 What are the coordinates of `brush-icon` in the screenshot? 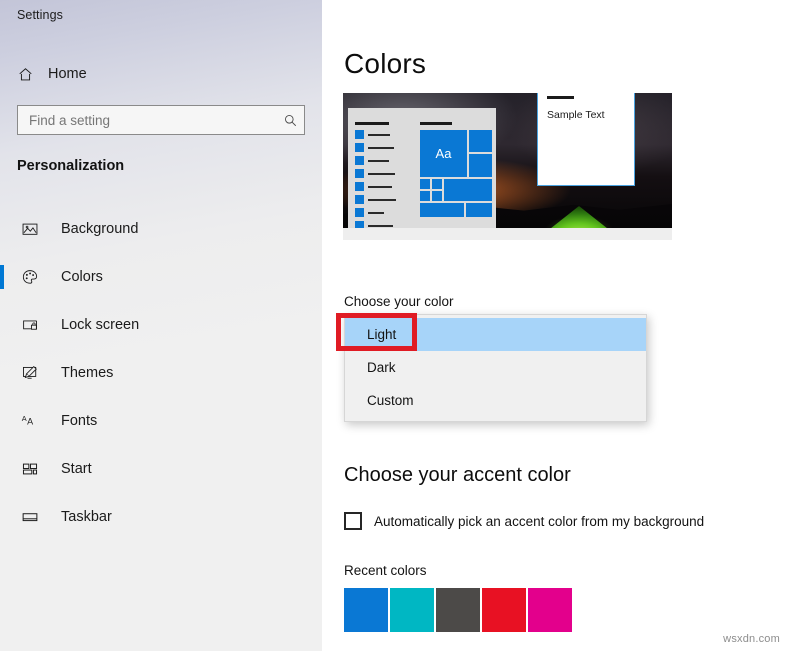 It's located at (30, 373).